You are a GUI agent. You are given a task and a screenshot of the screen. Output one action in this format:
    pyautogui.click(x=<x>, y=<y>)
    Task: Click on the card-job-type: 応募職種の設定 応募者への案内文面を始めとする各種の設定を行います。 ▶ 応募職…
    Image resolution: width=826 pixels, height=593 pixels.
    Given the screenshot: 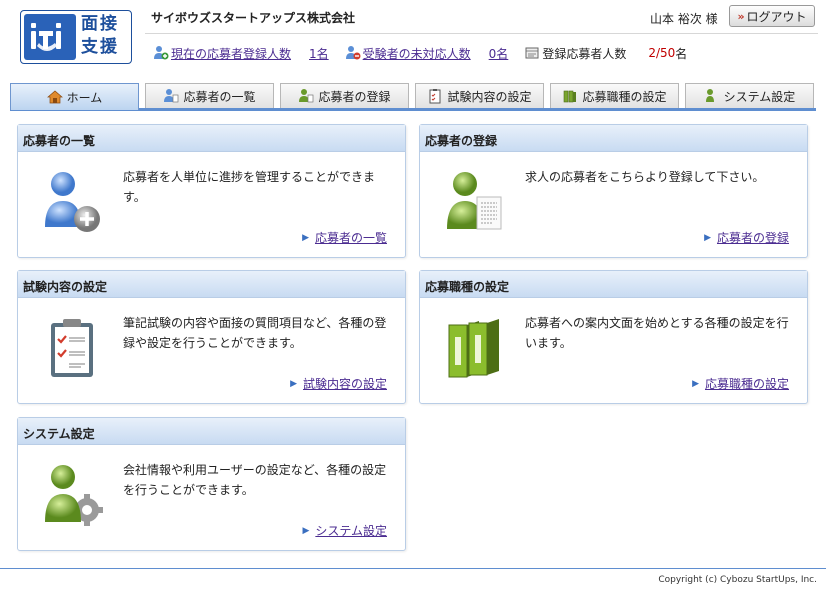 What is the action you would take?
    pyautogui.click(x=613, y=337)
    